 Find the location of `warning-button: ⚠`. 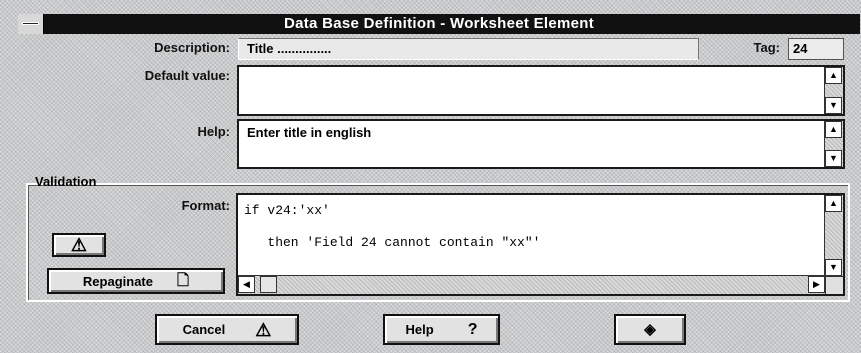

warning-button: ⚠ is located at coordinates (79, 245).